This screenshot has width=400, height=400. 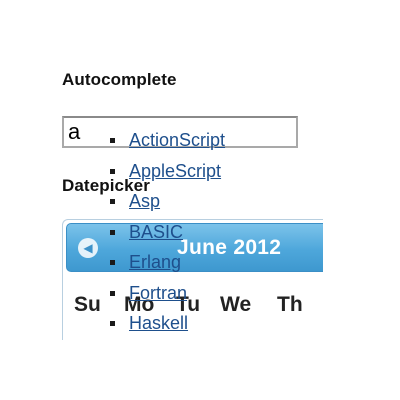 What do you see at coordinates (290, 304) in the screenshot?
I see `weekday-thursday: Th` at bounding box center [290, 304].